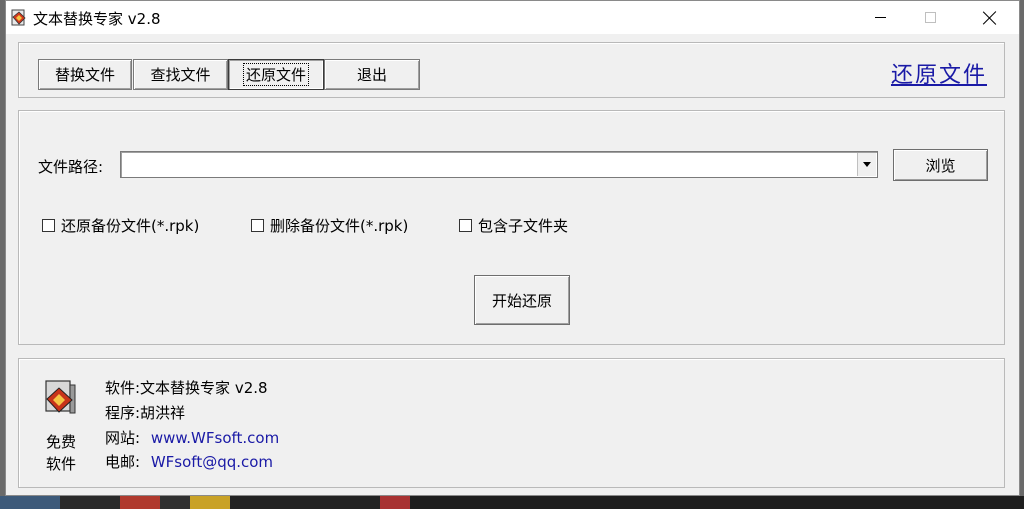 This screenshot has width=1024, height=509. Describe the element at coordinates (276, 74) in the screenshot. I see `tab-restore-files: 还原文件` at that location.